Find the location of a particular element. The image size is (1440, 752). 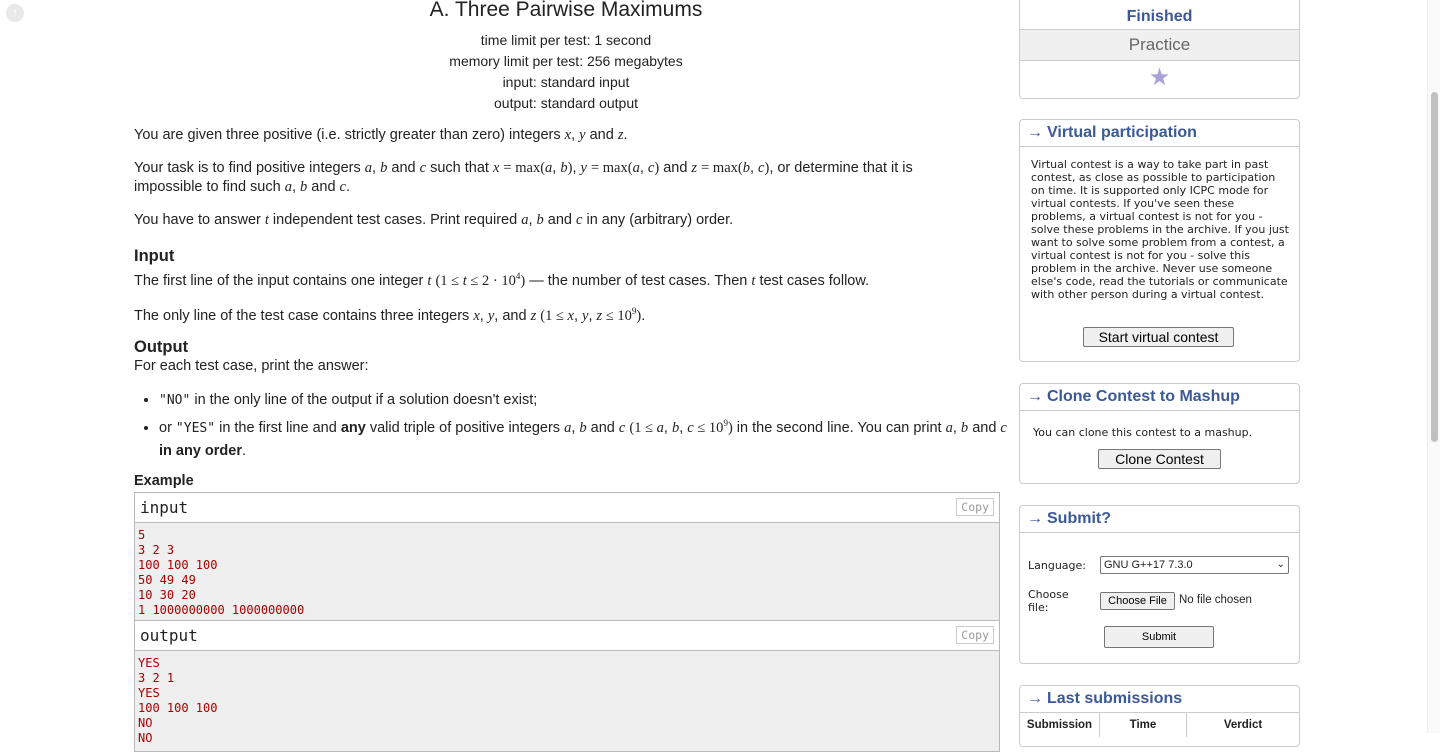

status-finished: Finished is located at coordinates (1159, 15).